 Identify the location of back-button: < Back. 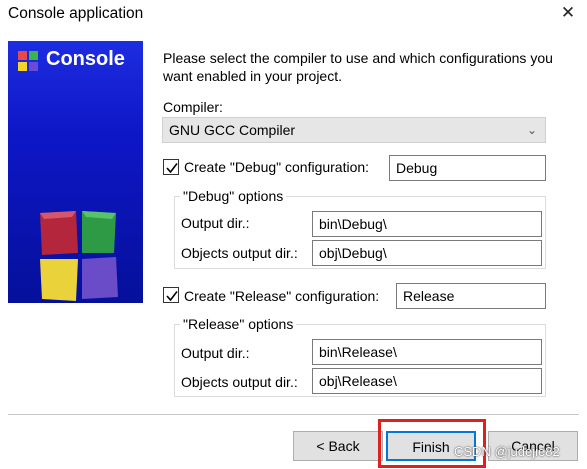
(338, 446).